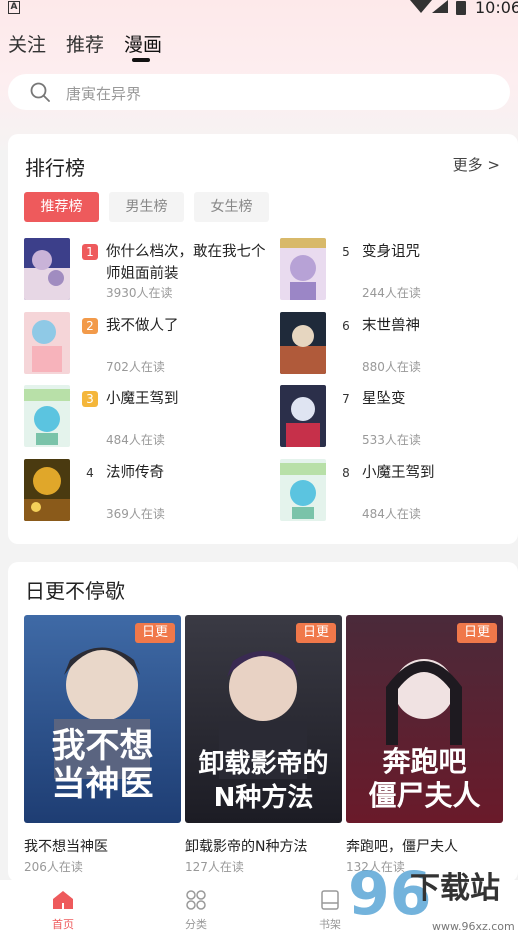  Describe the element at coordinates (473, 926) in the screenshot. I see `watermark-url: www.96xz.com` at that location.